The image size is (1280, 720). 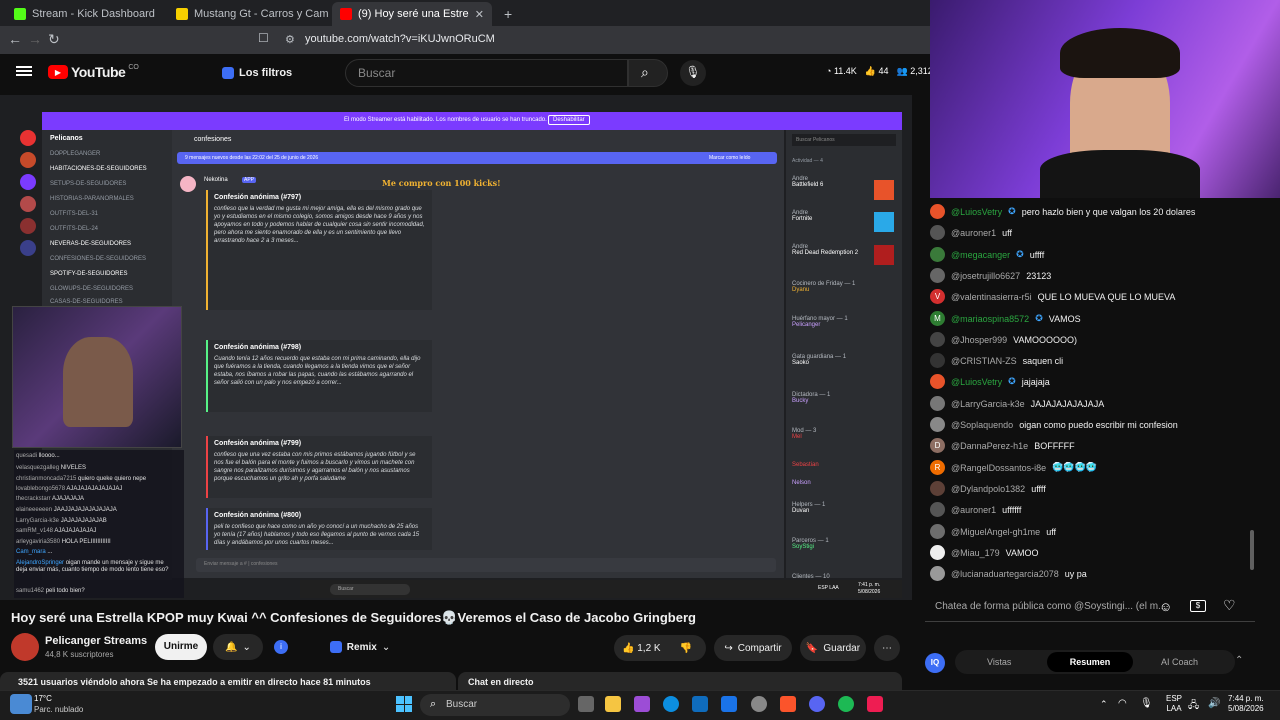 What do you see at coordinates (1104, 704) in the screenshot?
I see `tray-chevron-icon: ⌃` at bounding box center [1104, 704].